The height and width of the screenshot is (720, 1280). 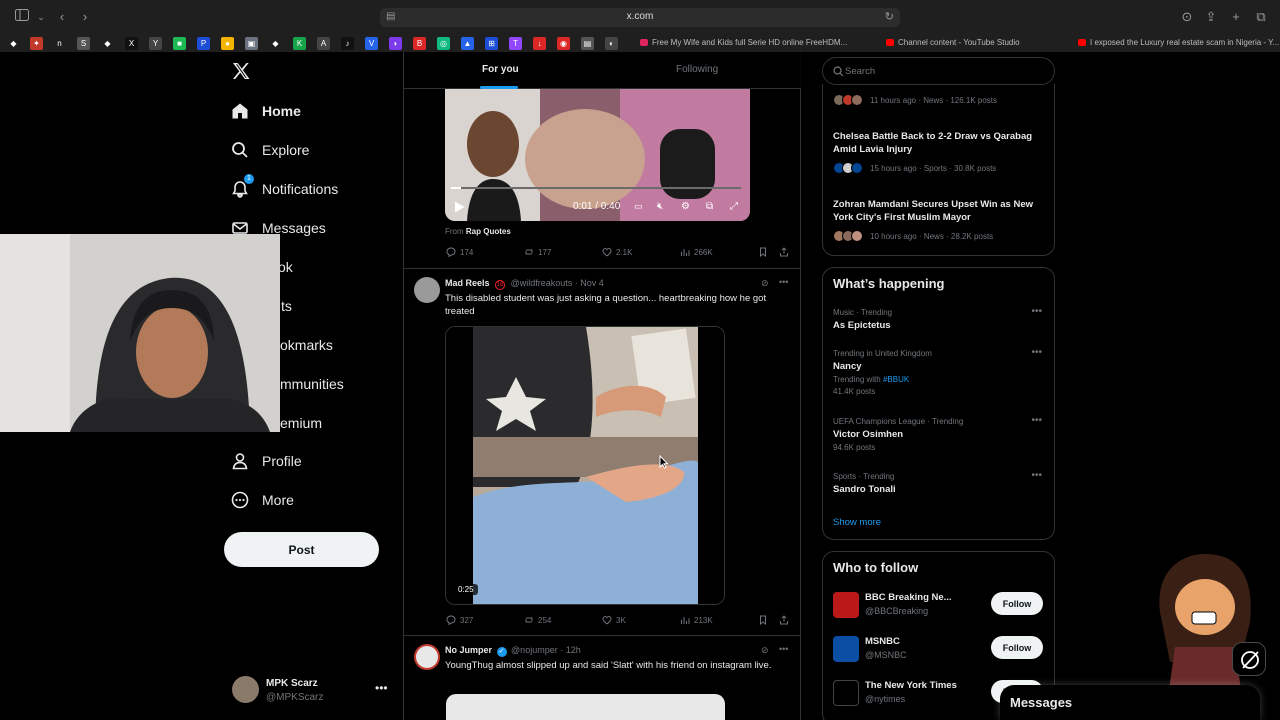 What do you see at coordinates (940, 101) in the screenshot?
I see `news-item: 11 hours ago · News · 126.1K posts` at bounding box center [940, 101].